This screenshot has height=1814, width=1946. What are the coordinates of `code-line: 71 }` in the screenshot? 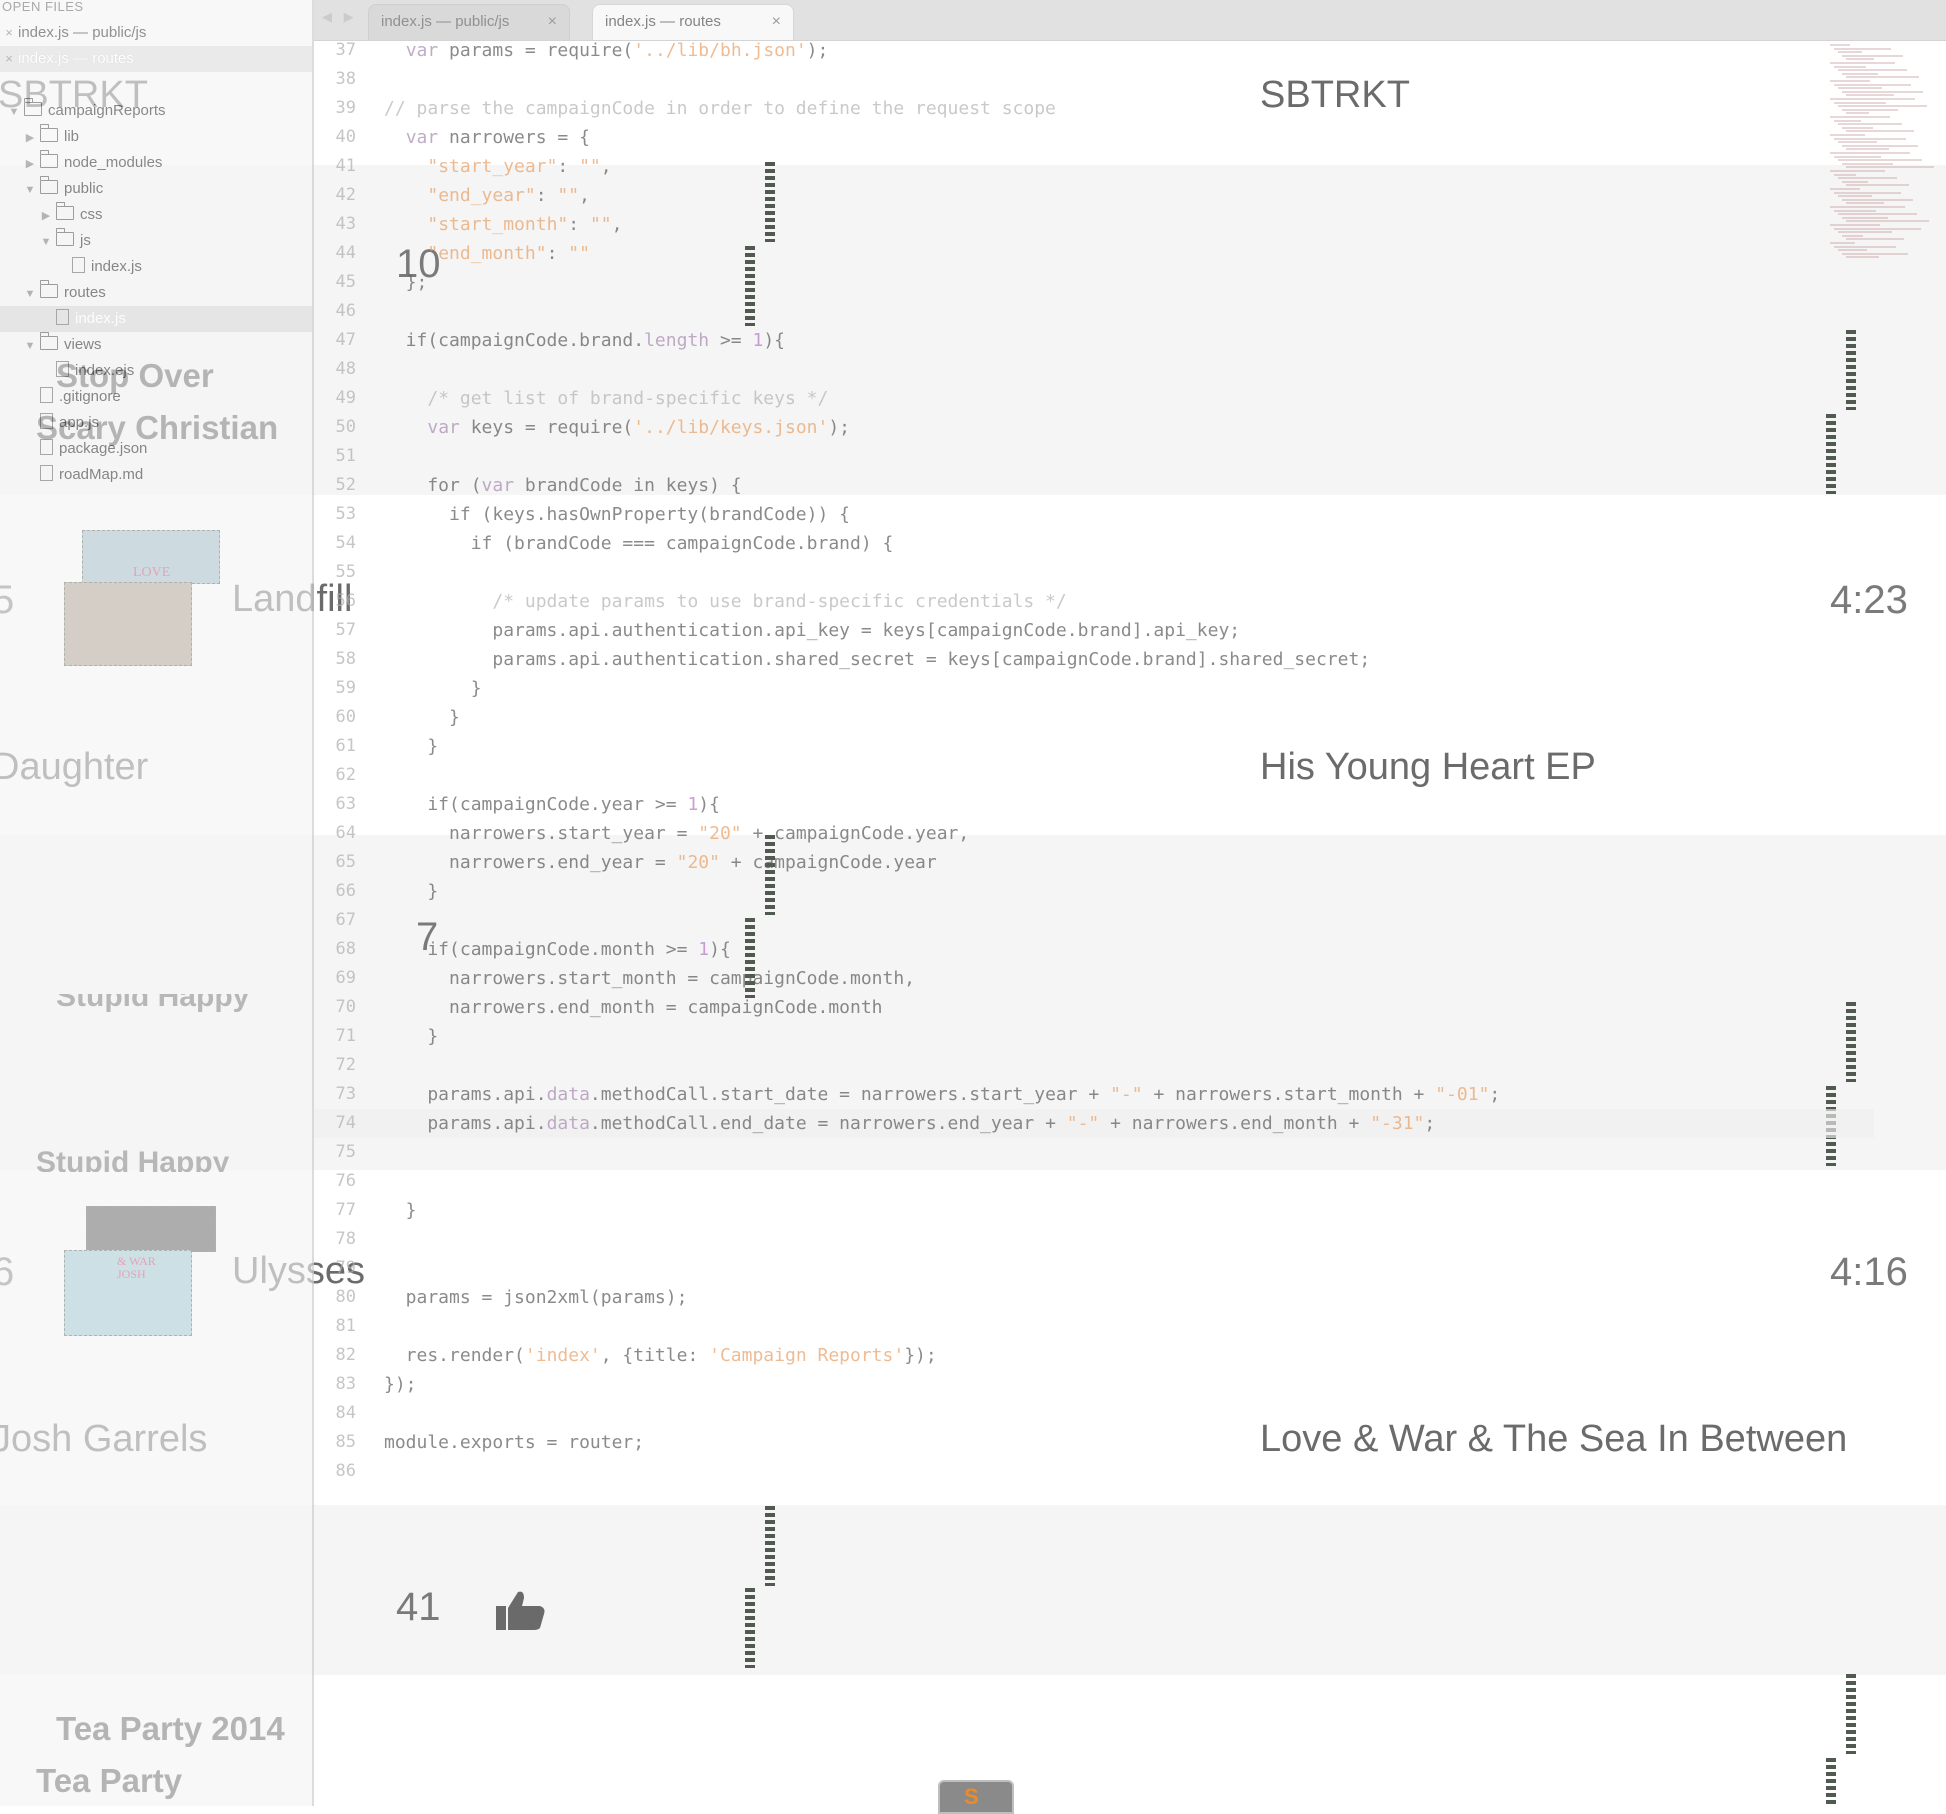 It's located at (1094, 1036).